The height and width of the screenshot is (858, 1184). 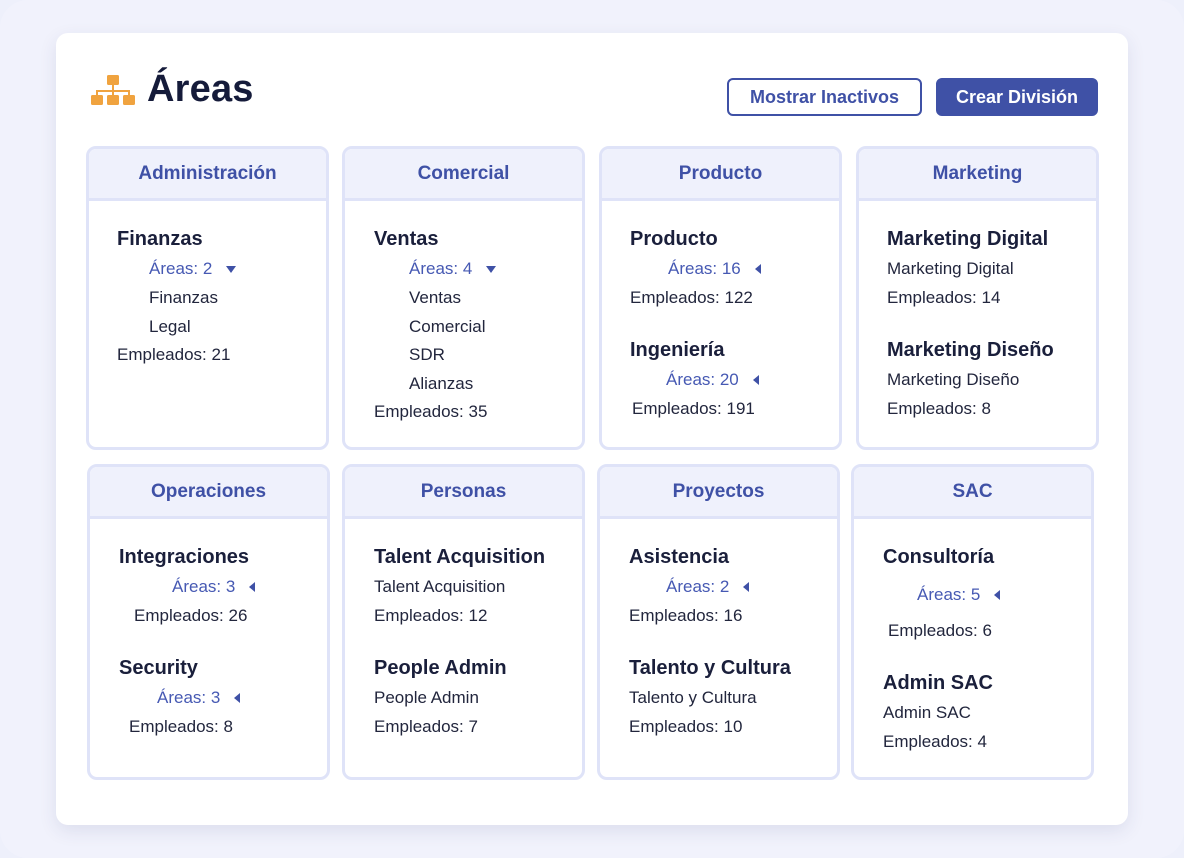 I want to click on division-title: Marketing, so click(x=977, y=175).